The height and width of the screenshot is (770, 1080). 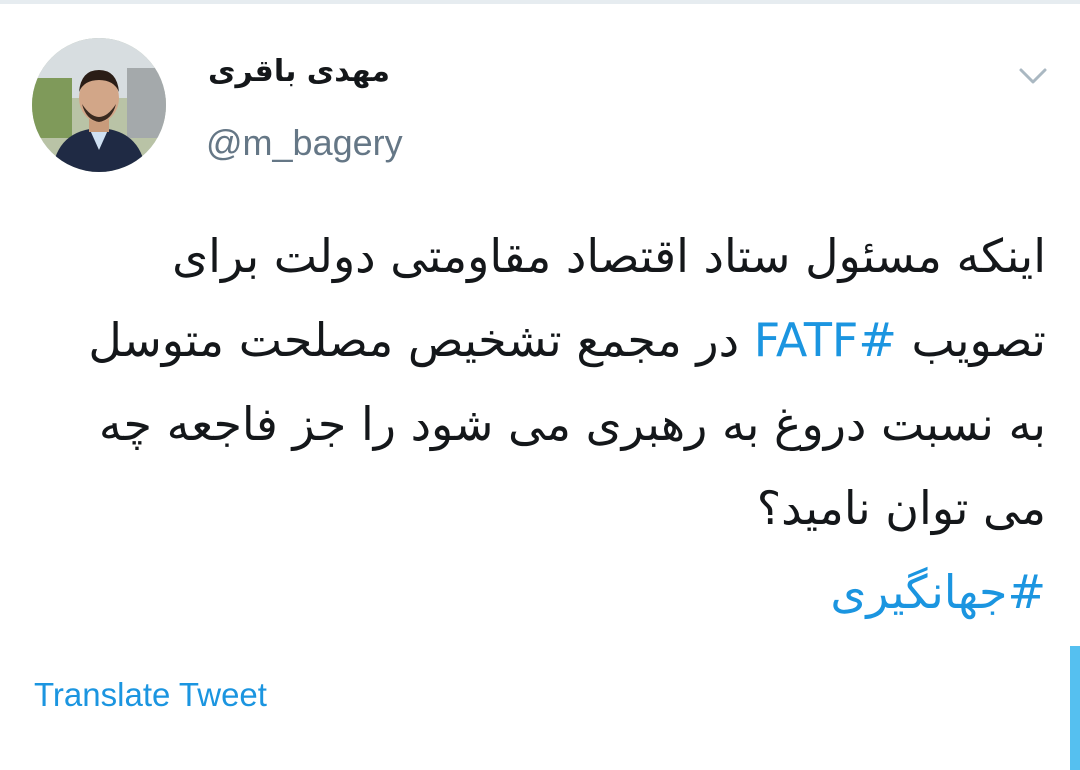 I want to click on chevron-down-icon, so click(x=1033, y=76).